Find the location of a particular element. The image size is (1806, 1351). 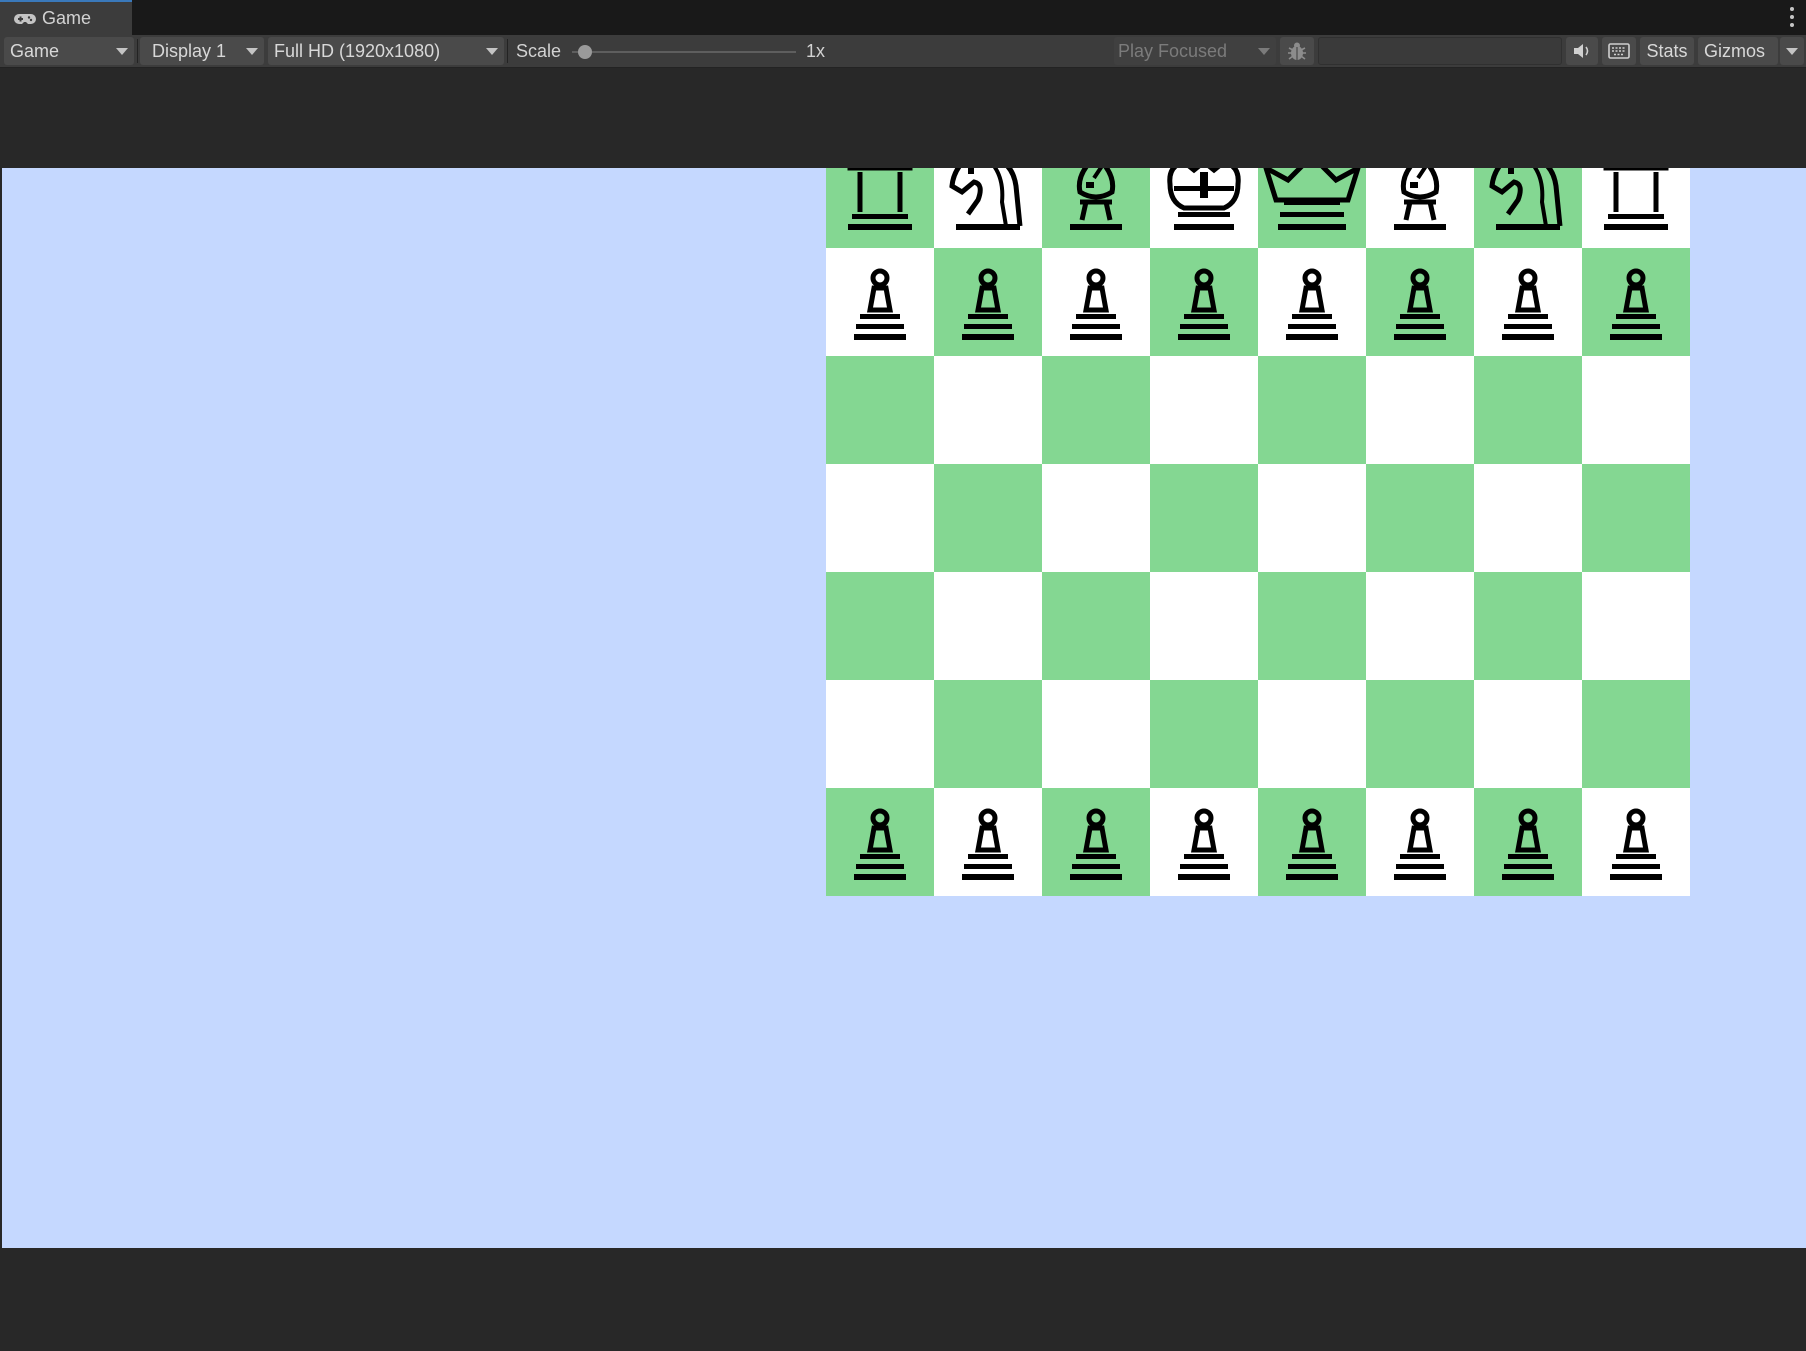

tab-game-label: Game is located at coordinates (67, 18).